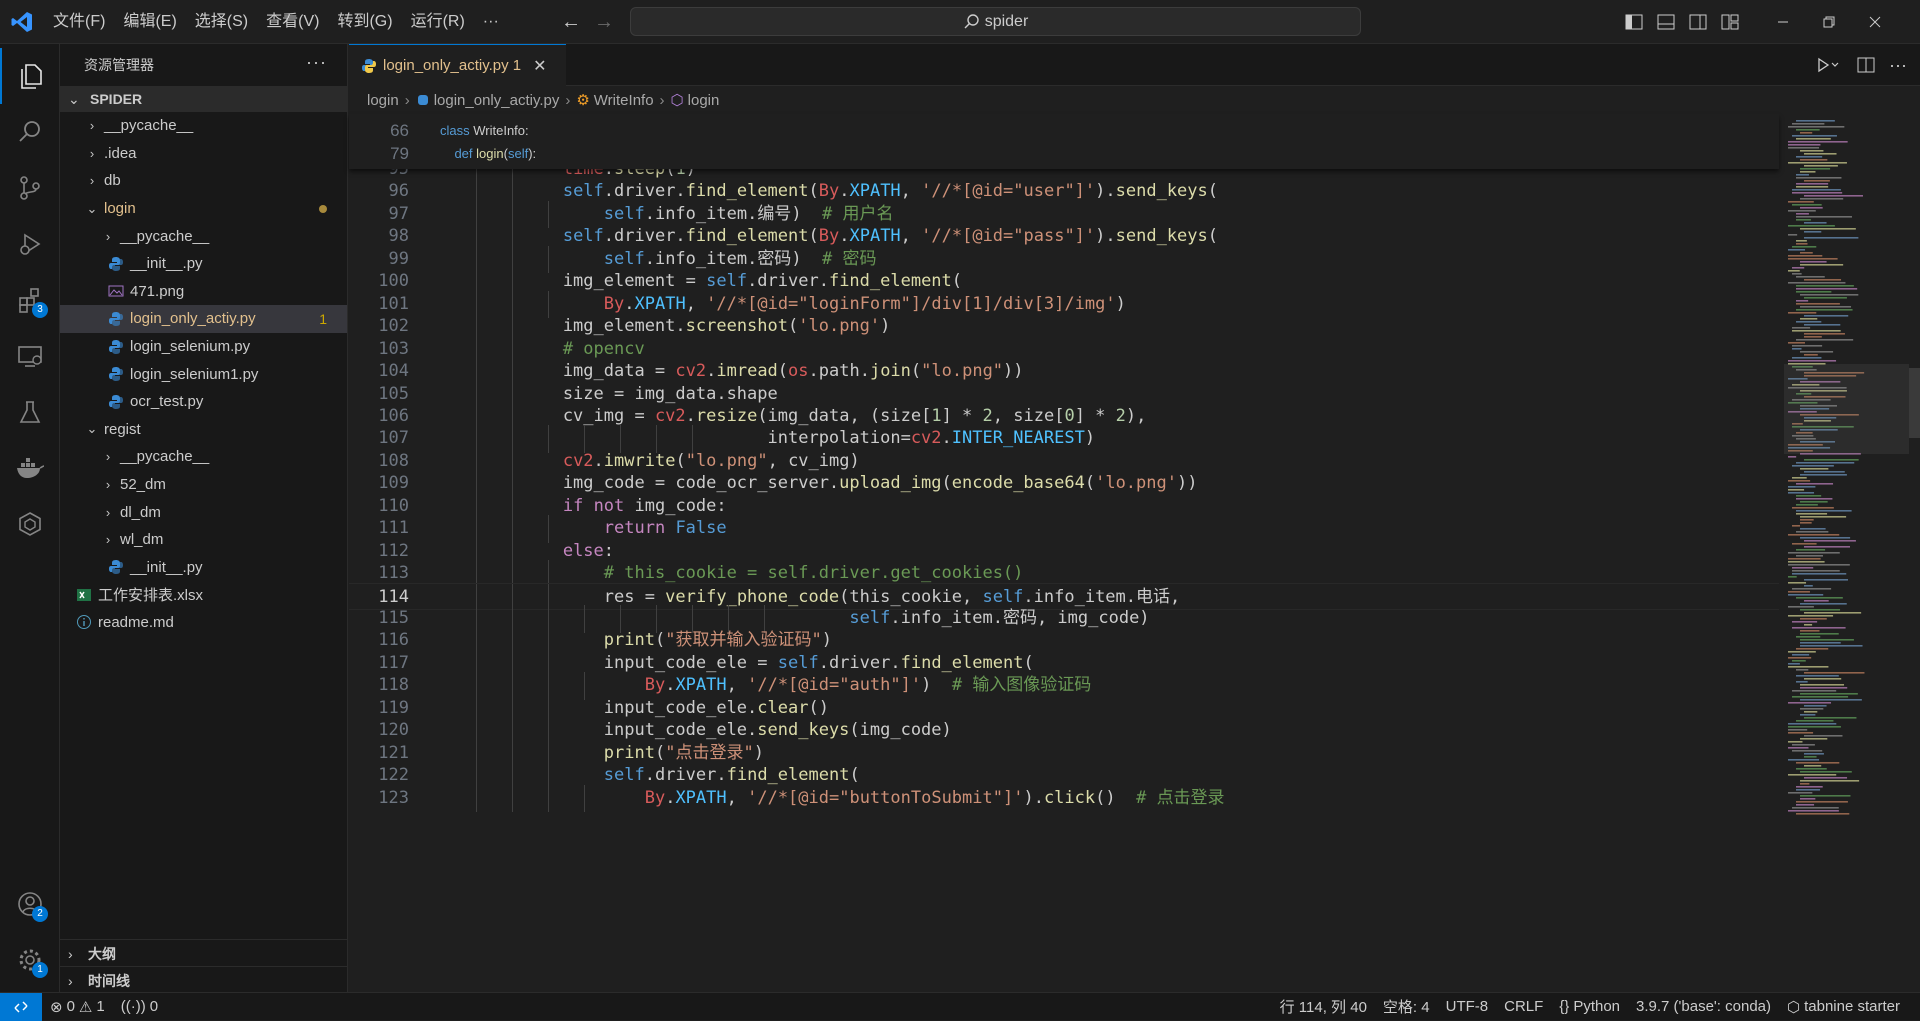 This screenshot has height=1021, width=1920. I want to click on cursor-position: 行 114, 列 40, so click(1323, 1006).